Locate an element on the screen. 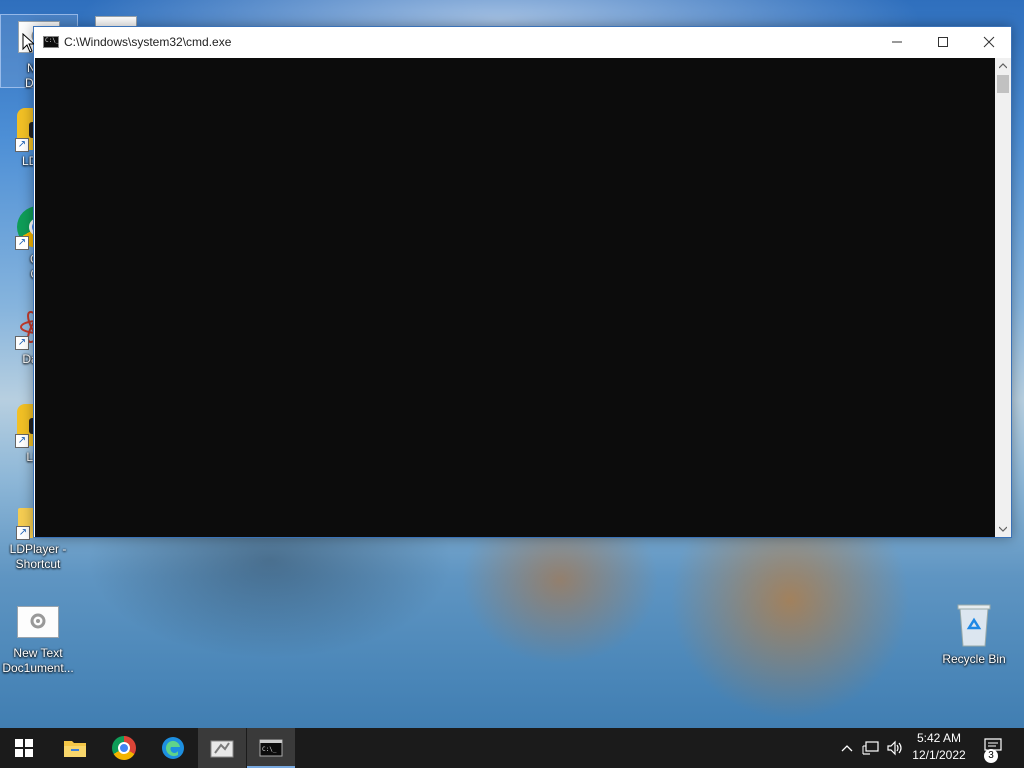 The image size is (1024, 768). taskbar-chrome is located at coordinates (124, 748).